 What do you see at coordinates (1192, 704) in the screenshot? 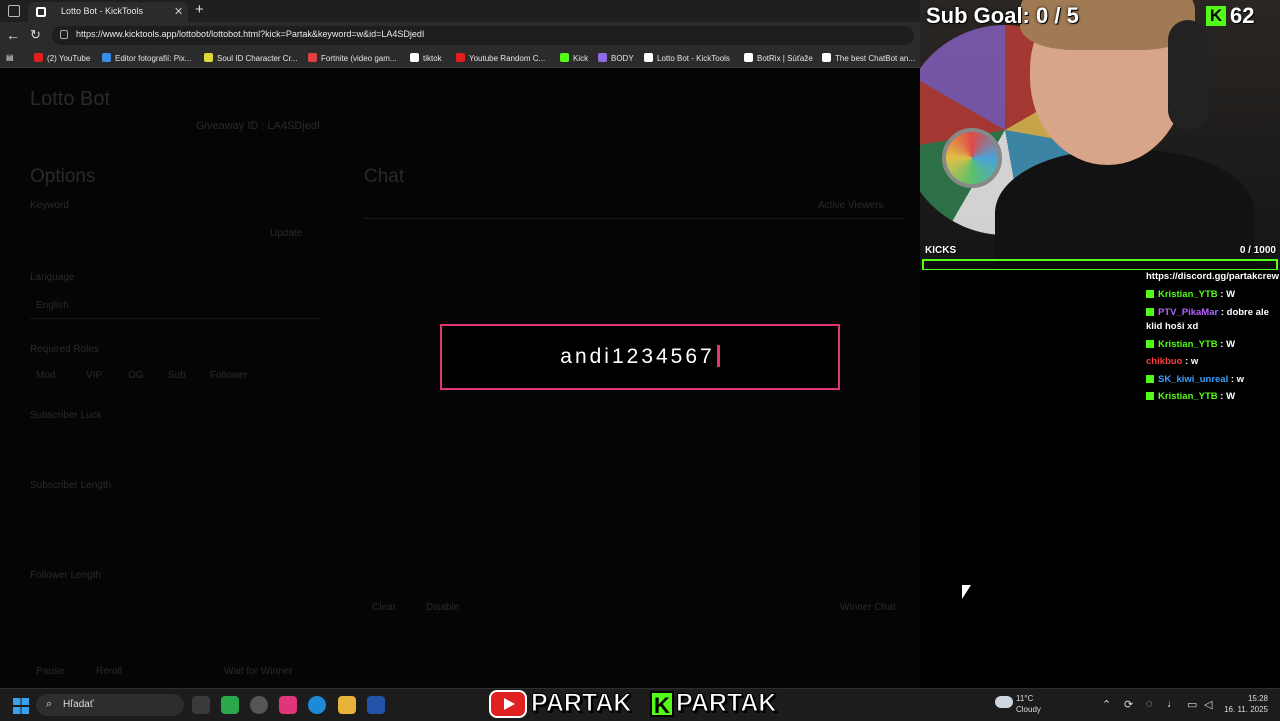
I see `network-icon: ▭` at bounding box center [1192, 704].